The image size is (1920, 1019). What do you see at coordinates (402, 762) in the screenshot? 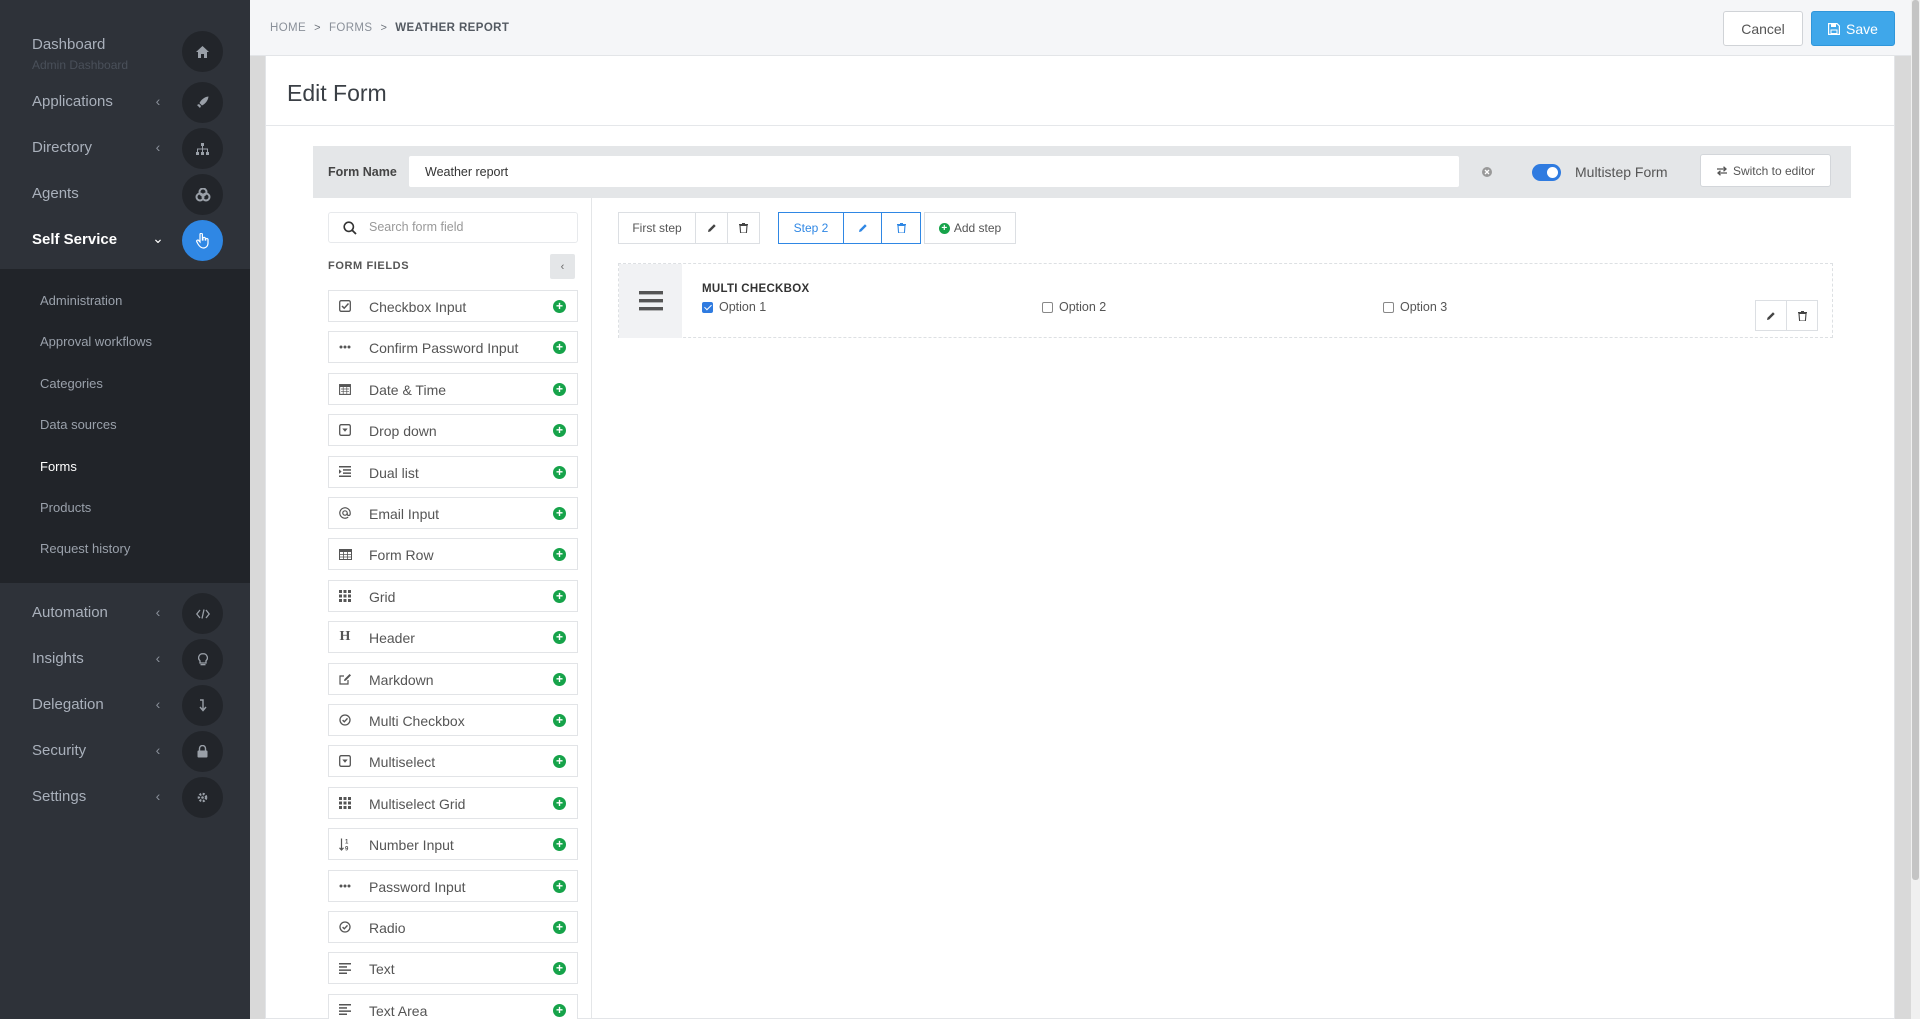
I see `form-field-label: Multiselect` at bounding box center [402, 762].